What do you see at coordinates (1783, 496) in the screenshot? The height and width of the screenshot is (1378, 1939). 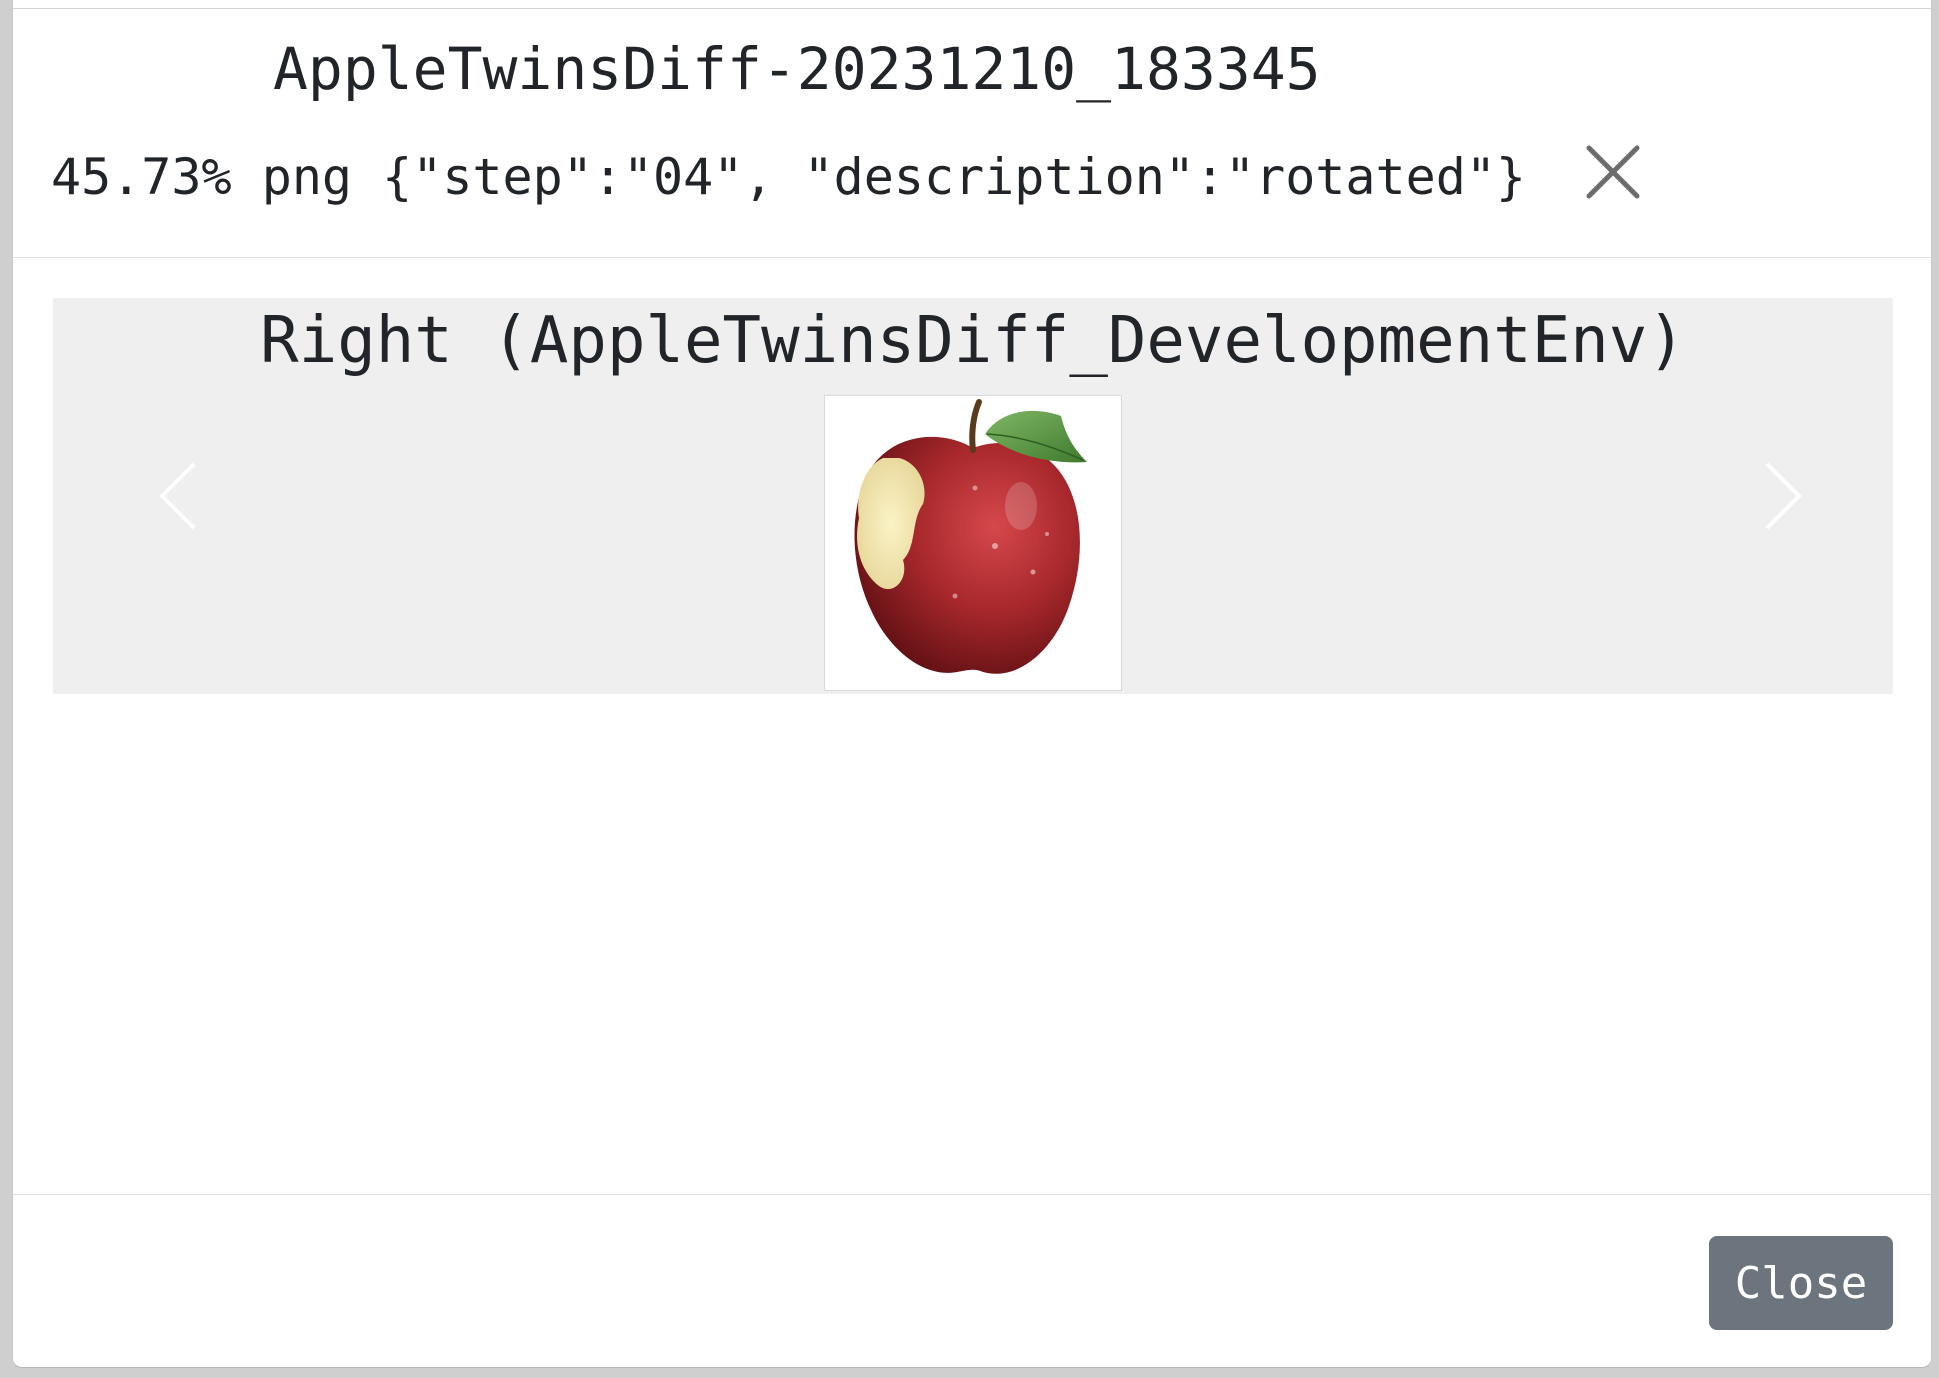 I see `chevron-right-icon` at bounding box center [1783, 496].